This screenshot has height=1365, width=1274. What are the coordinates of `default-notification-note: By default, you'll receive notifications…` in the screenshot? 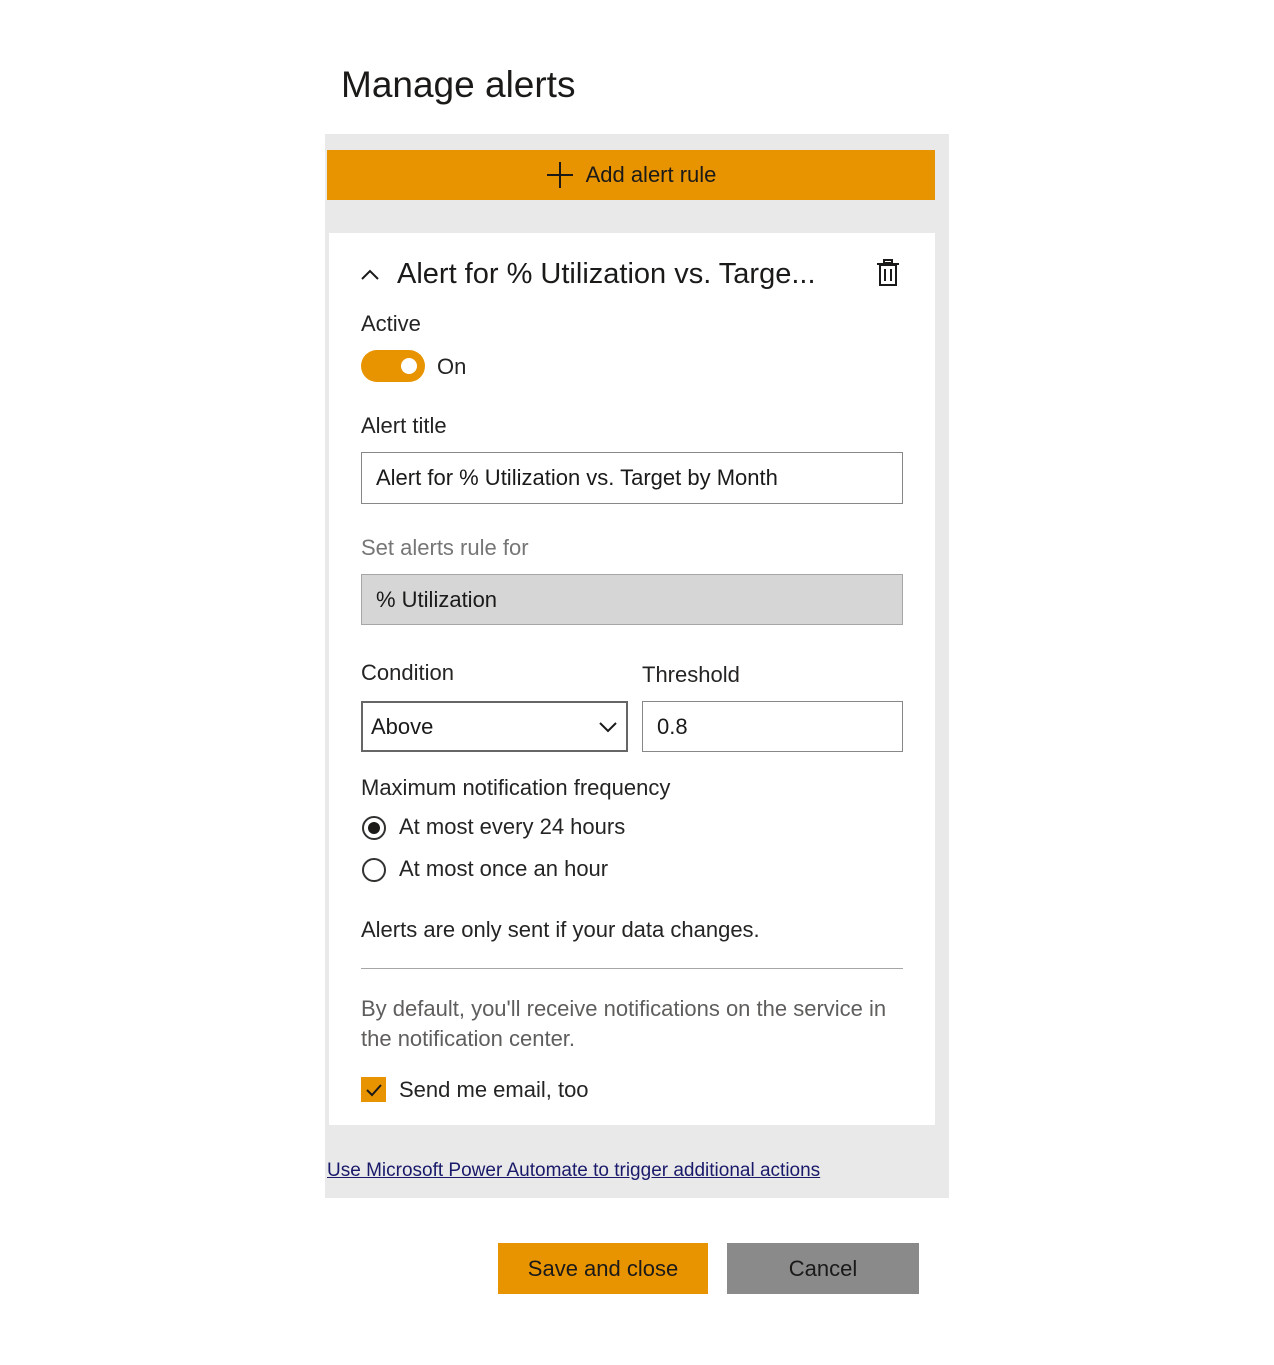 It's located at (624, 1023).